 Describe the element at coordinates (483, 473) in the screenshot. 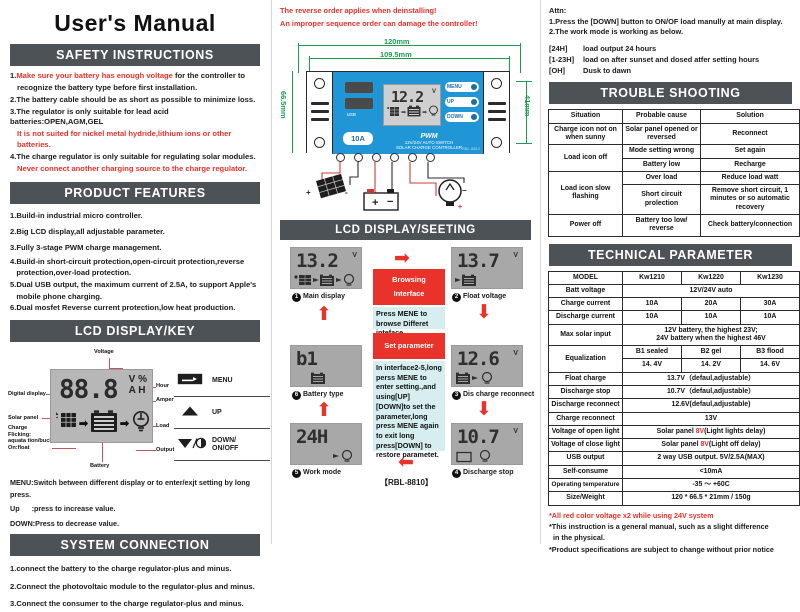

I see `flow-caption-discharge-stop: 4 Discharge stop` at that location.